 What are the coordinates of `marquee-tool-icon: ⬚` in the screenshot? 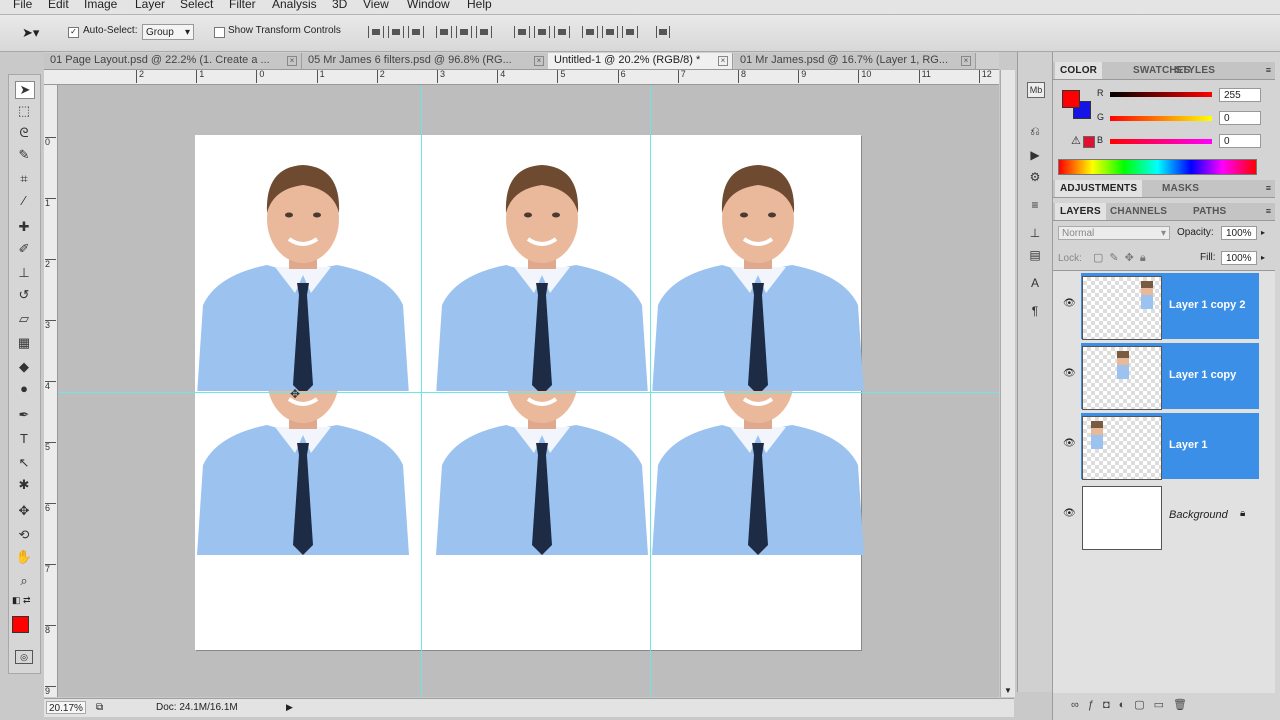 It's located at (24, 111).